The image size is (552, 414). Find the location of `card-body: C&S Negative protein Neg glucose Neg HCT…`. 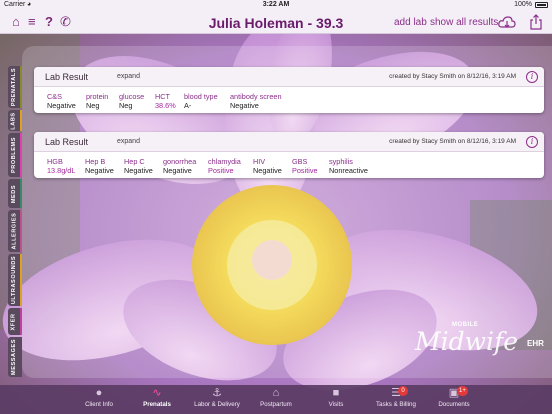

card-body: C&S Negative protein Neg glucose Neg HCT… is located at coordinates (289, 100).